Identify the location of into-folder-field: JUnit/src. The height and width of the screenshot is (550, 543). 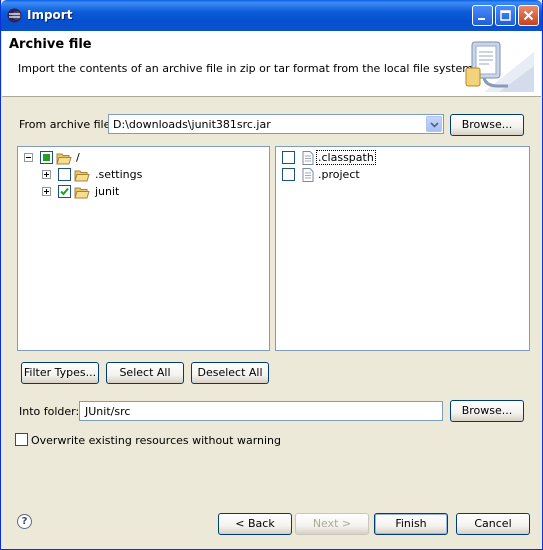
(261, 411).